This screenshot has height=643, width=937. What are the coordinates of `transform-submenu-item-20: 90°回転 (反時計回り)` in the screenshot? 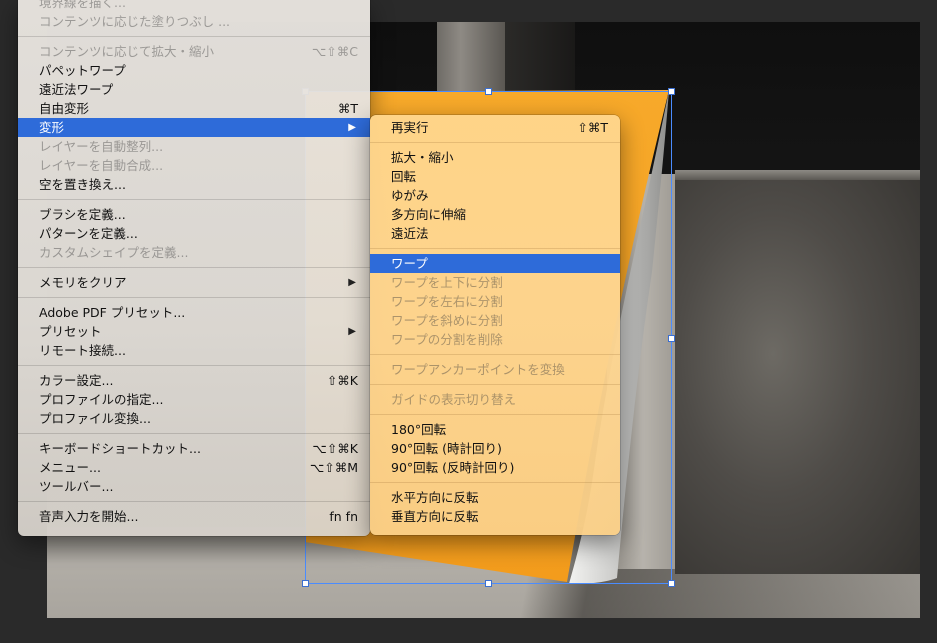 It's located at (495, 467).